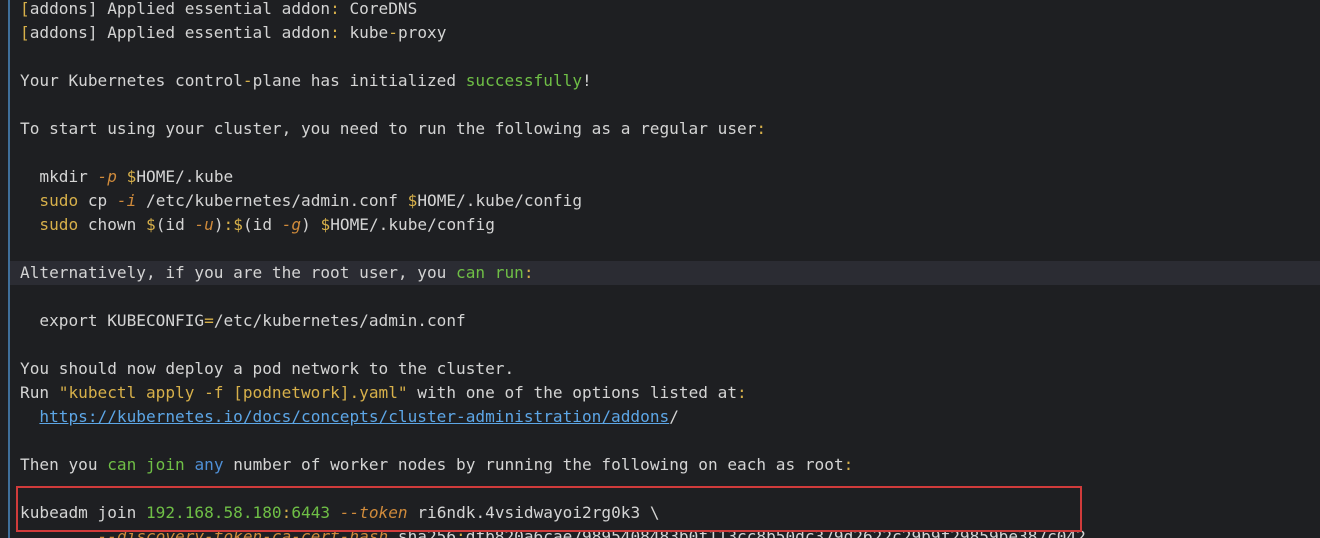  What do you see at coordinates (64, 464) in the screenshot?
I see `terminal-text: Then you` at bounding box center [64, 464].